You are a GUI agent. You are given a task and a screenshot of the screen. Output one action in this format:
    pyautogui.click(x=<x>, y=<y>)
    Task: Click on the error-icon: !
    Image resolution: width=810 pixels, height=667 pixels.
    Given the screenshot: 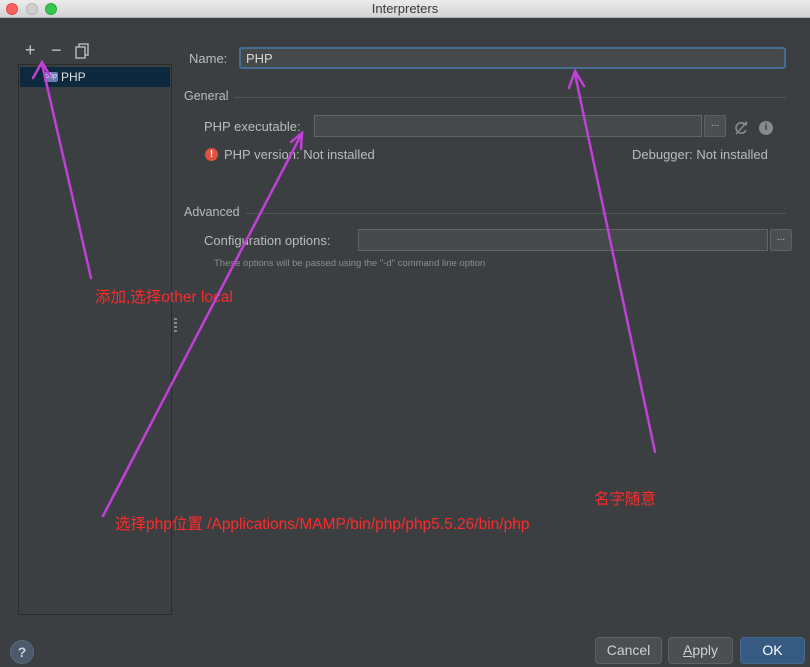 What is the action you would take?
    pyautogui.click(x=211, y=154)
    